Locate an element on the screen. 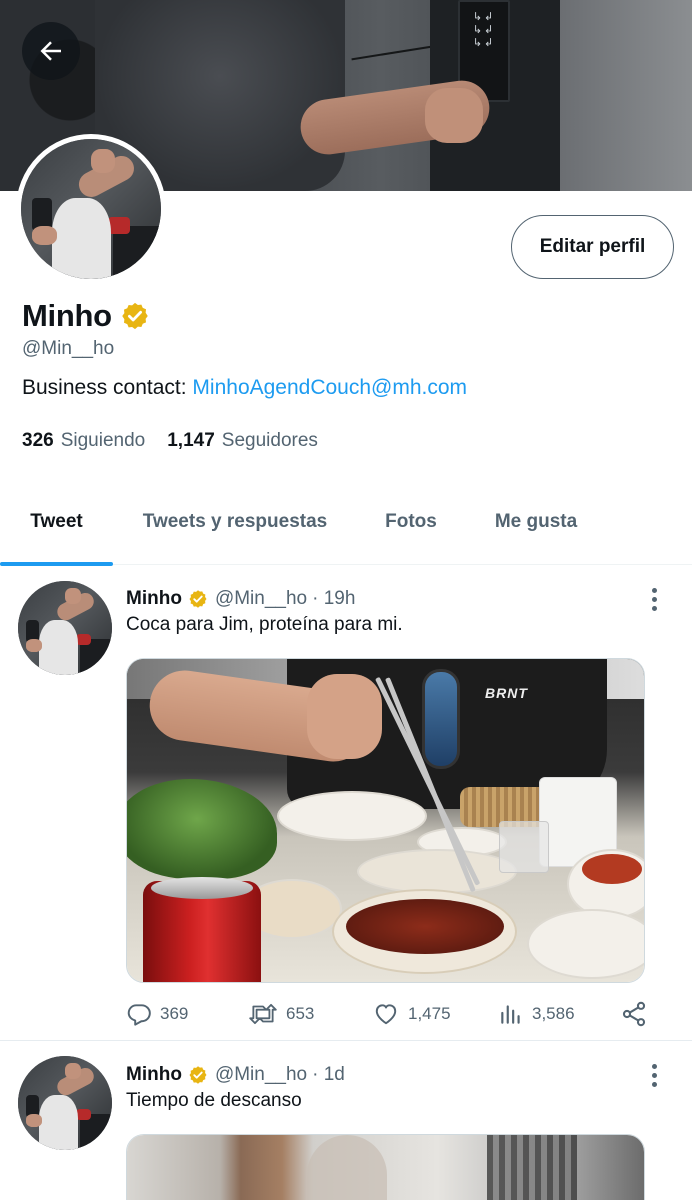  followers-stat: 1,147 Seguidores is located at coordinates (242, 441).